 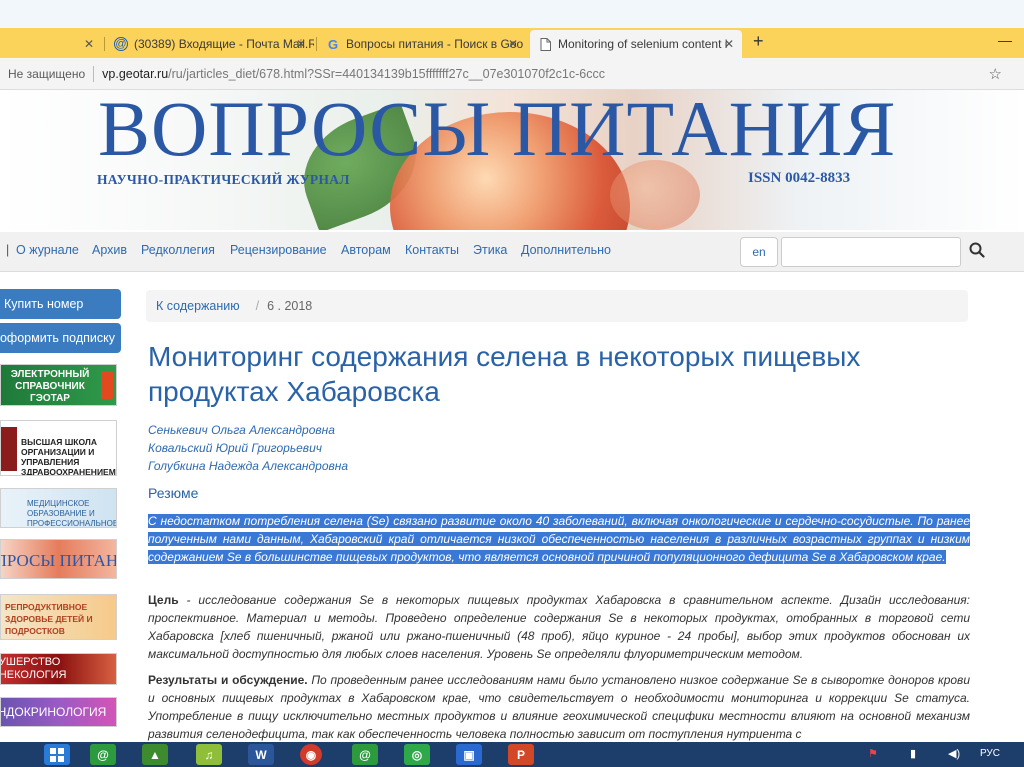 I want to click on music-icon: ♫, so click(x=209, y=754).